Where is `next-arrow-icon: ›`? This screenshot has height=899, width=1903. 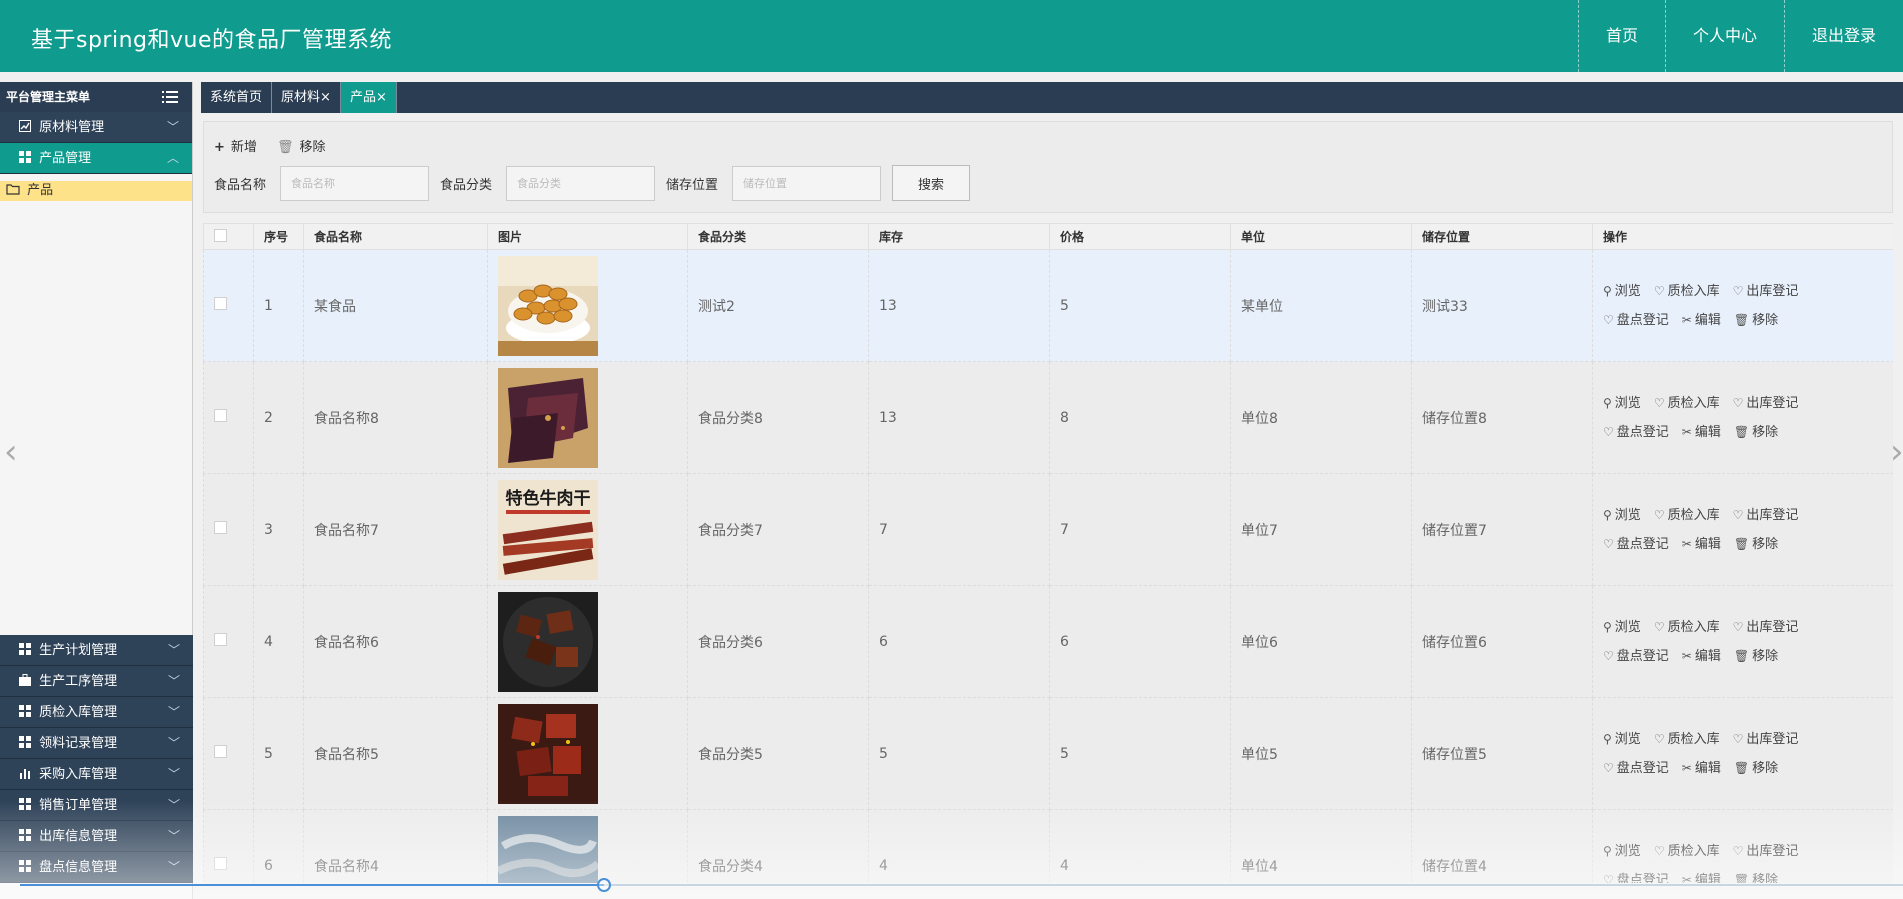
next-arrow-icon: › is located at coordinates (1896, 452).